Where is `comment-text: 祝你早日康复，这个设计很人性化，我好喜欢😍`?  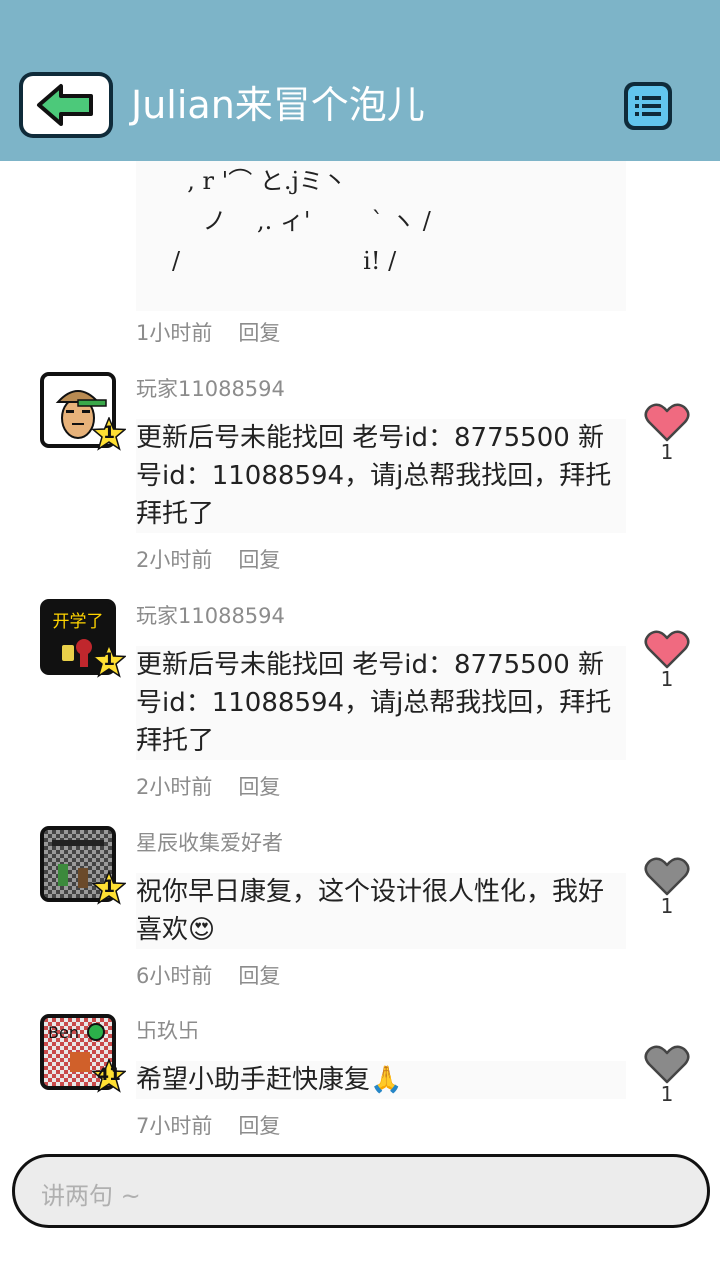 comment-text: 祝你早日康复，这个设计很人性化，我好喜欢😍 is located at coordinates (381, 911).